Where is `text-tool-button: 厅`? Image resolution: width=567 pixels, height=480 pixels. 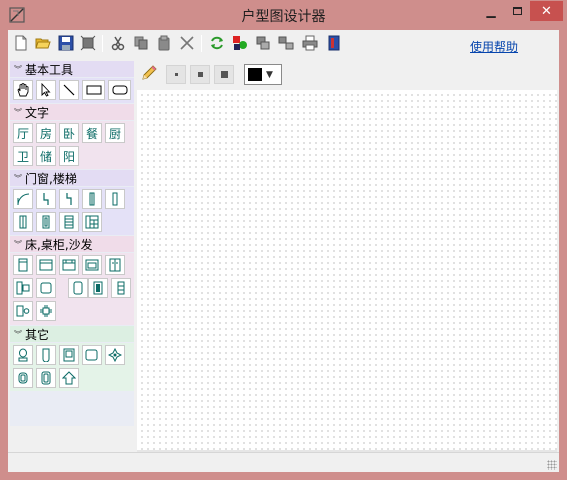 text-tool-button: 厅 is located at coordinates (23, 133).